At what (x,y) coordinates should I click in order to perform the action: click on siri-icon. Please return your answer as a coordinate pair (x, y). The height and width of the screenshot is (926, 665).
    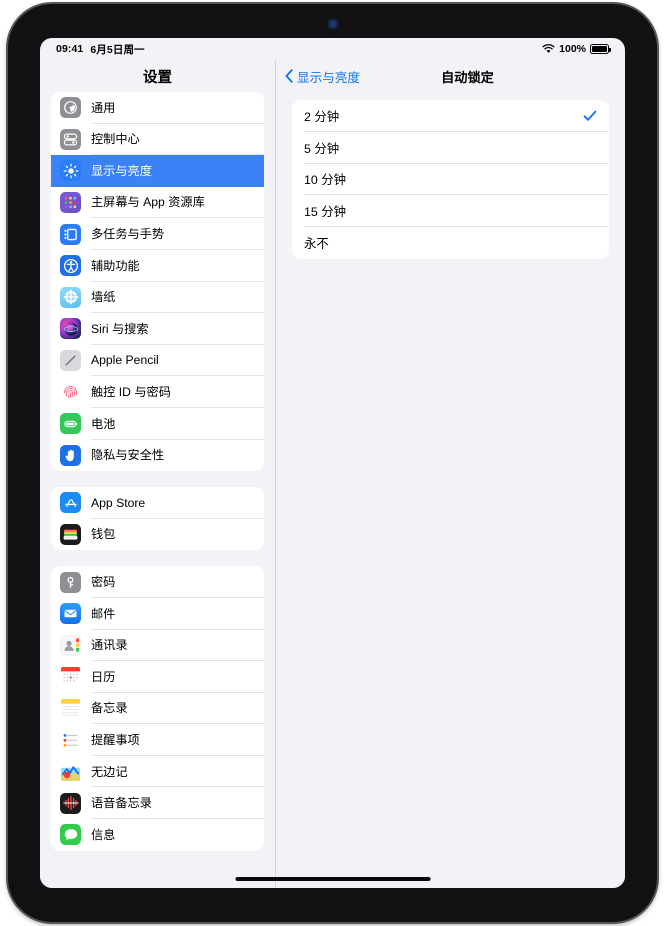
    Looking at the image, I should click on (70, 329).